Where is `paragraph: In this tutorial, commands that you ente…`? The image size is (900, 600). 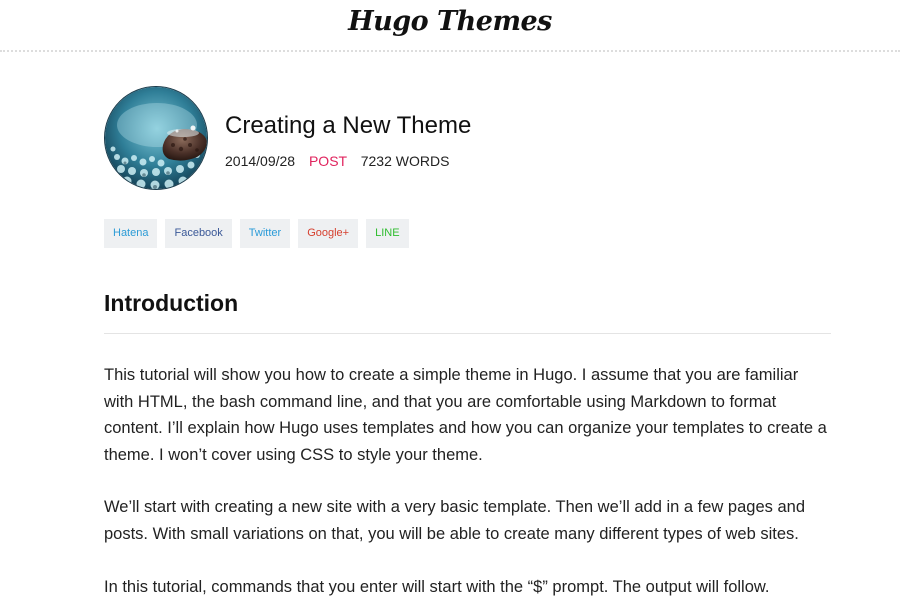
paragraph: In this tutorial, commands that you ente… is located at coordinates (437, 586).